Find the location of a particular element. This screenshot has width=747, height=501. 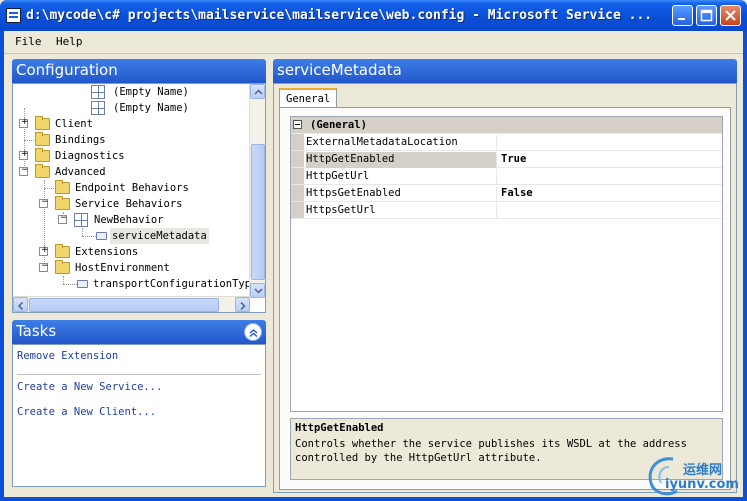

tree-item-label: Advanced is located at coordinates (80, 172).